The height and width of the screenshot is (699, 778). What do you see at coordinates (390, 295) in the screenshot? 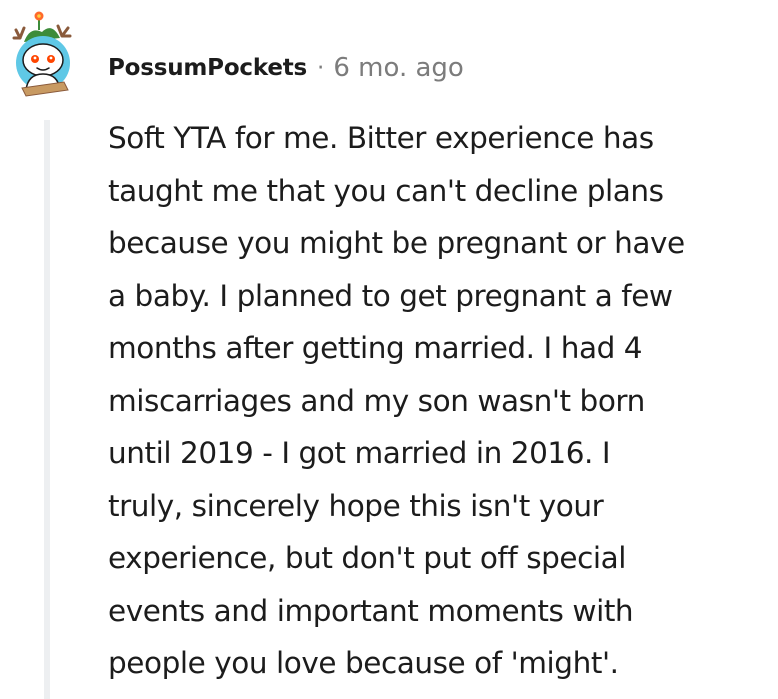
I see `comment-body-line: a baby. I planned to get pregnant a few` at bounding box center [390, 295].